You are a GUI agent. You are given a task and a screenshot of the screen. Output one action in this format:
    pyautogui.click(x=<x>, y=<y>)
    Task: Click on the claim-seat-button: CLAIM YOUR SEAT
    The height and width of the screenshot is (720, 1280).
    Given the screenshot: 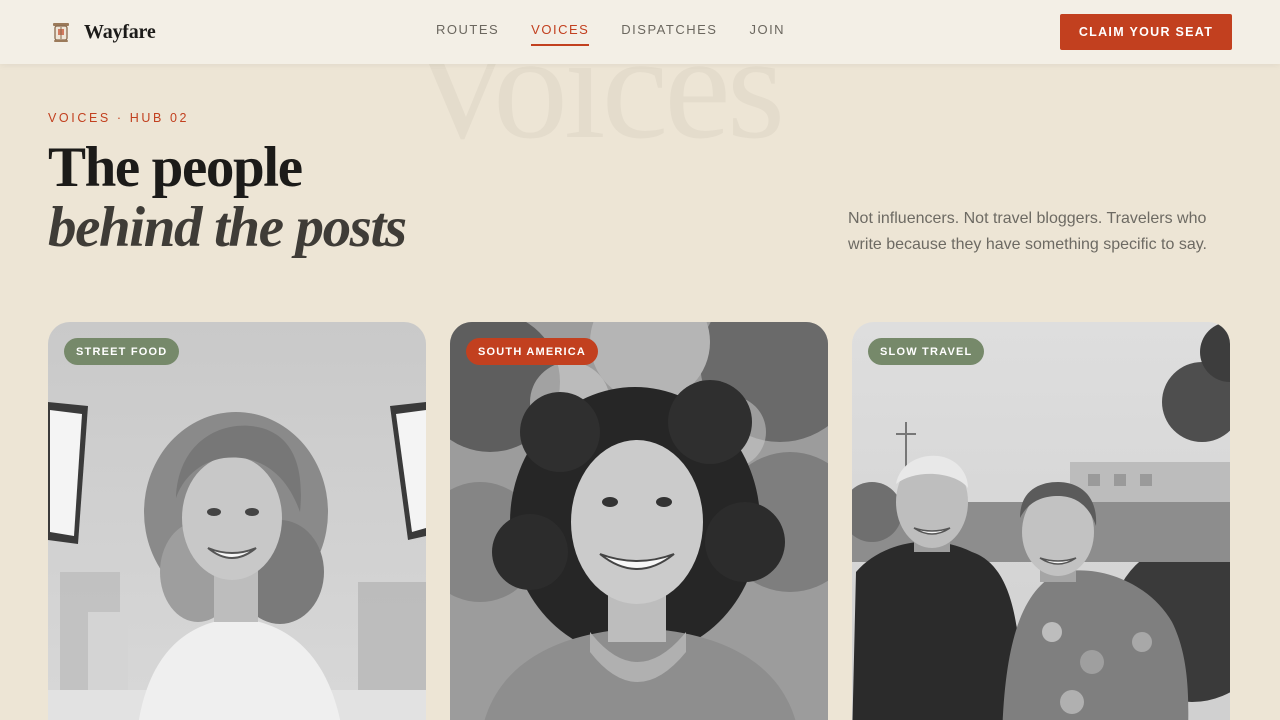 What is the action you would take?
    pyautogui.click(x=1146, y=32)
    